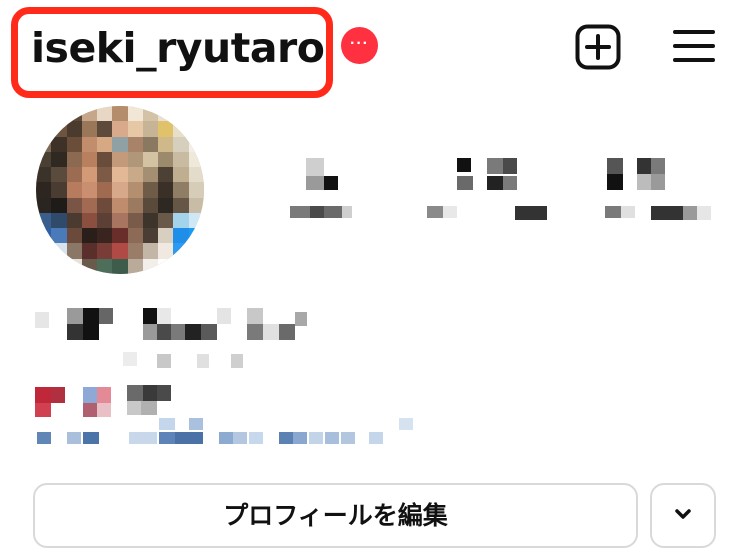 The height and width of the screenshot is (559, 745). I want to click on bio-text, so click(110, 400).